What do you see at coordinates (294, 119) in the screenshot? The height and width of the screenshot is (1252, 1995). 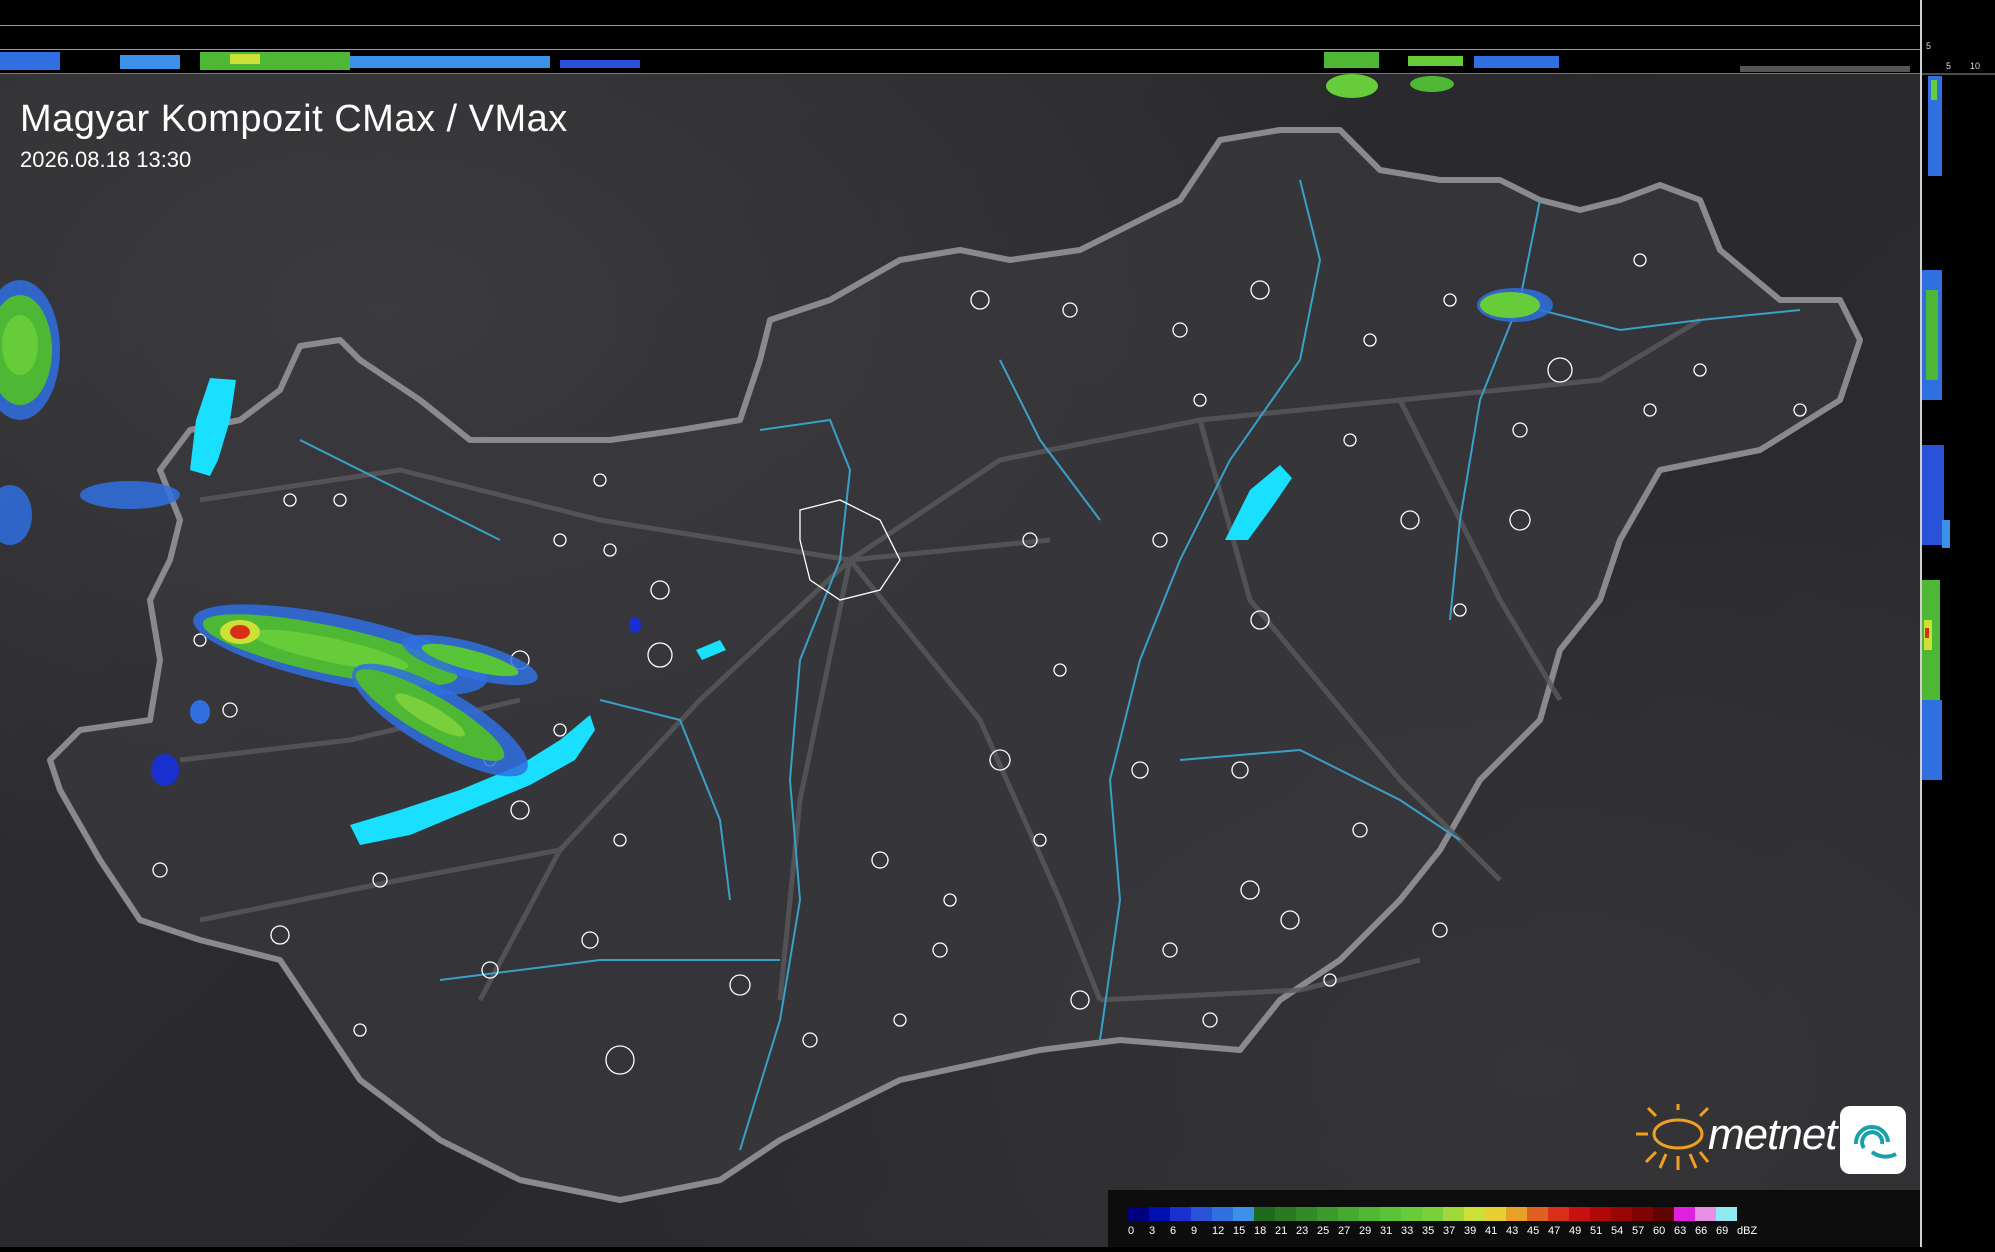 I see `map-title: Magyar Kompozit CMax / VMax` at bounding box center [294, 119].